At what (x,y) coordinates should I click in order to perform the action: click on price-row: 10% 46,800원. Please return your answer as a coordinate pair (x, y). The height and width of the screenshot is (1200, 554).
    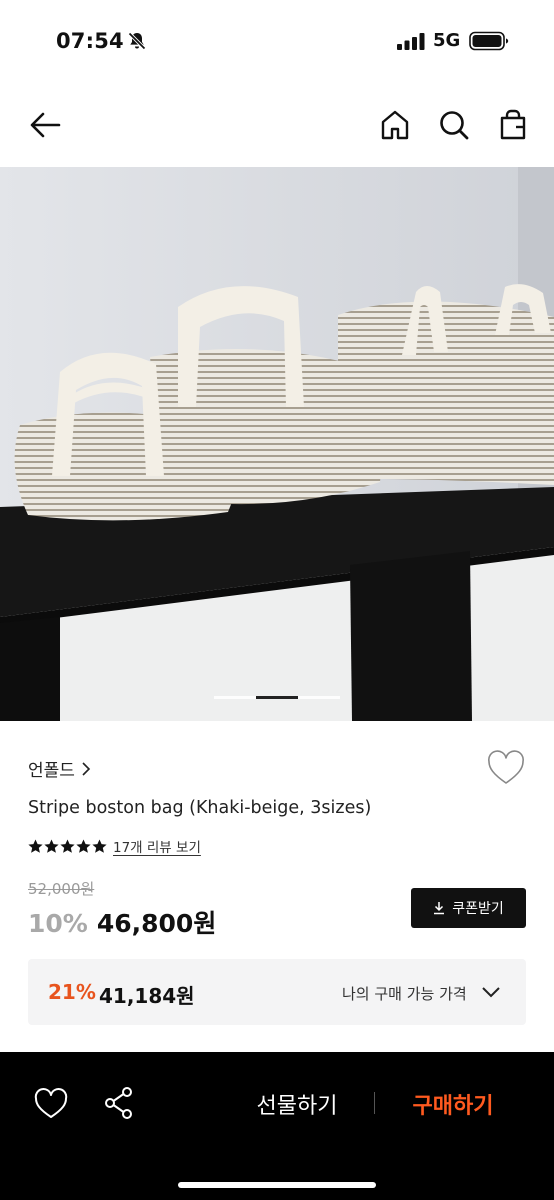
    Looking at the image, I should click on (122, 922).